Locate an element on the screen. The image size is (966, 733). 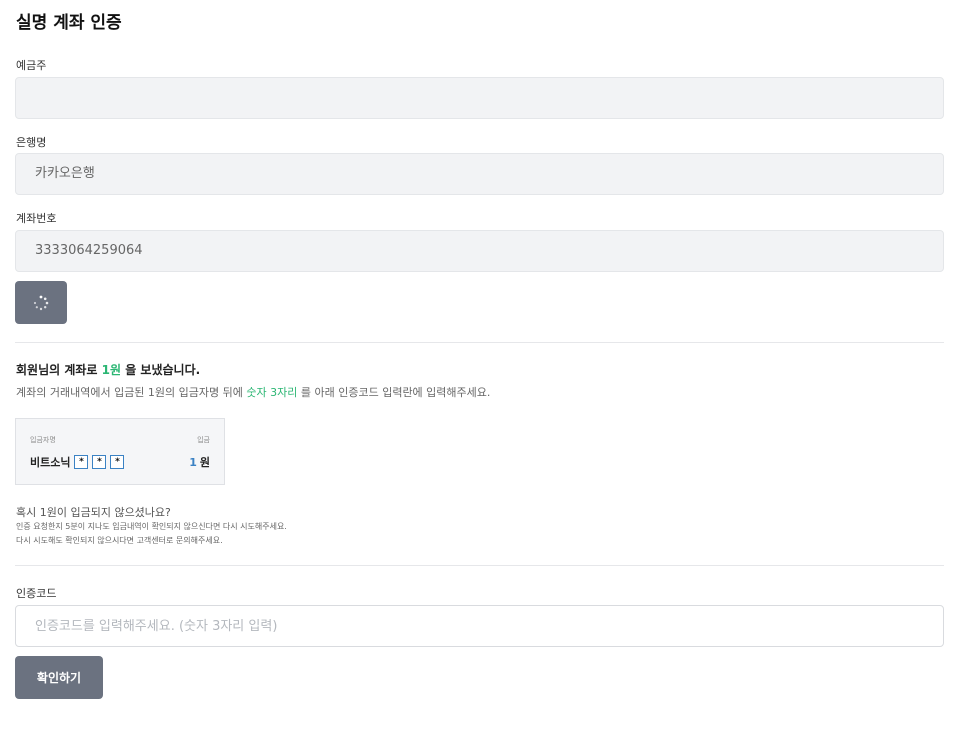
depositor-name-text: 비트소닉 is located at coordinates (50, 462).